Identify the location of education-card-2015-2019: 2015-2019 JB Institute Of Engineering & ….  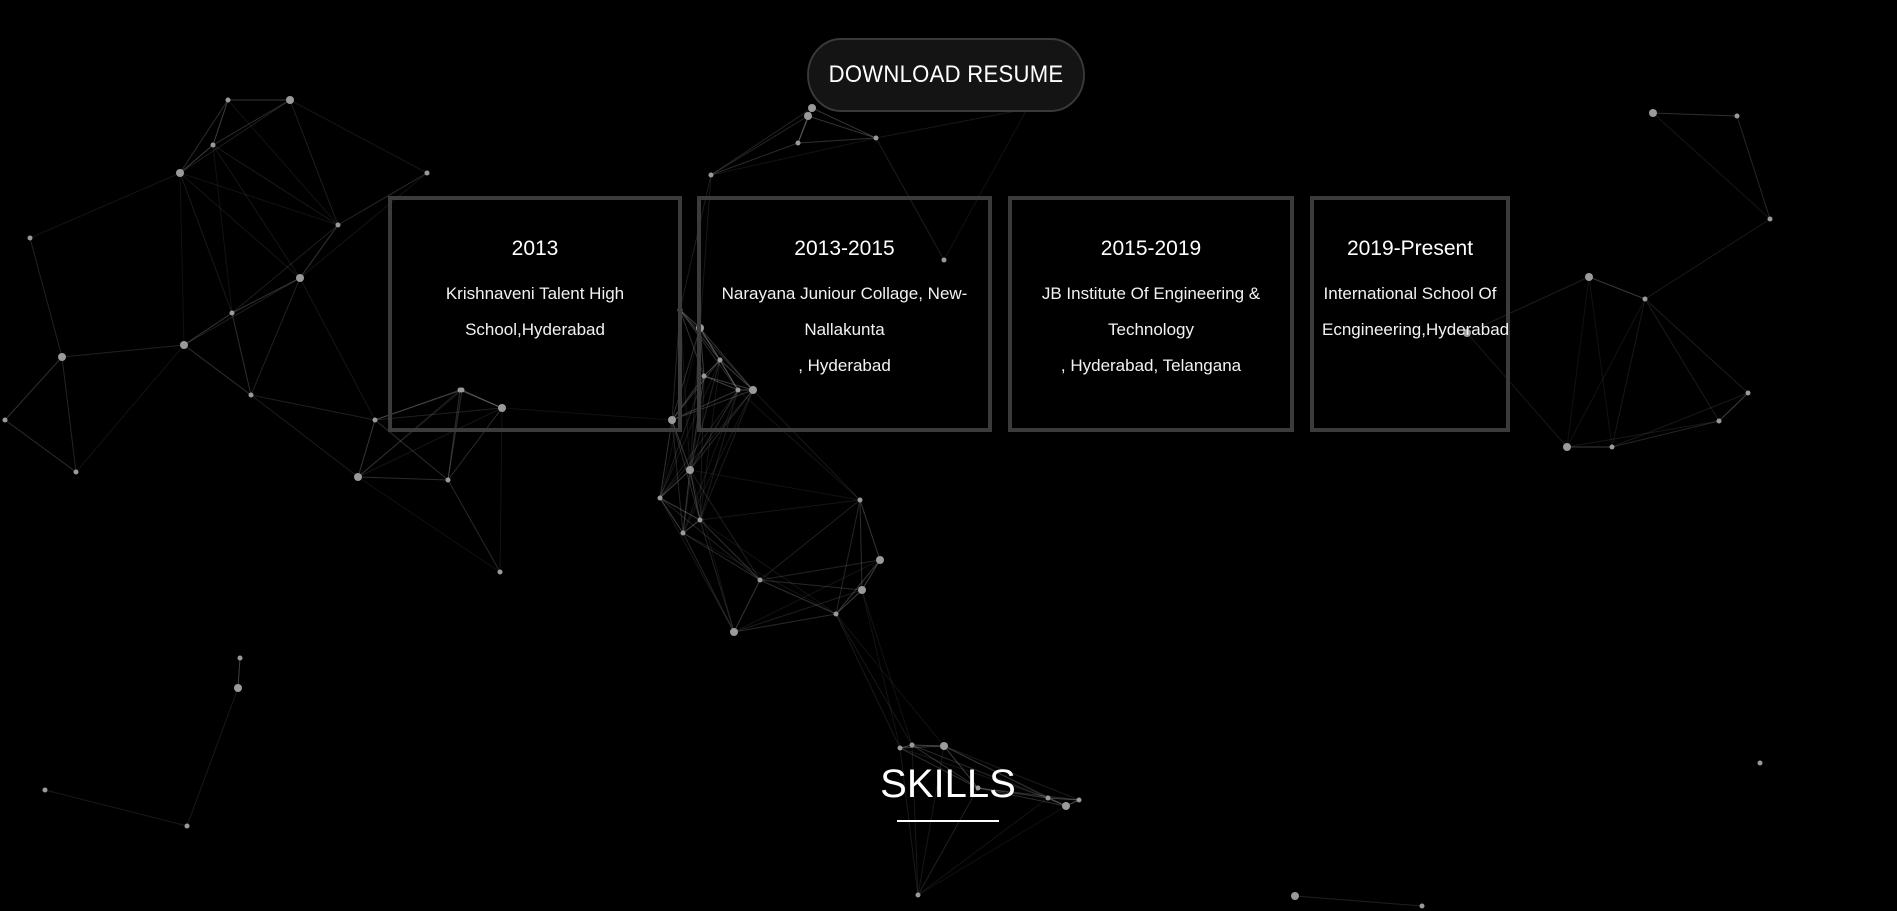
(1151, 314).